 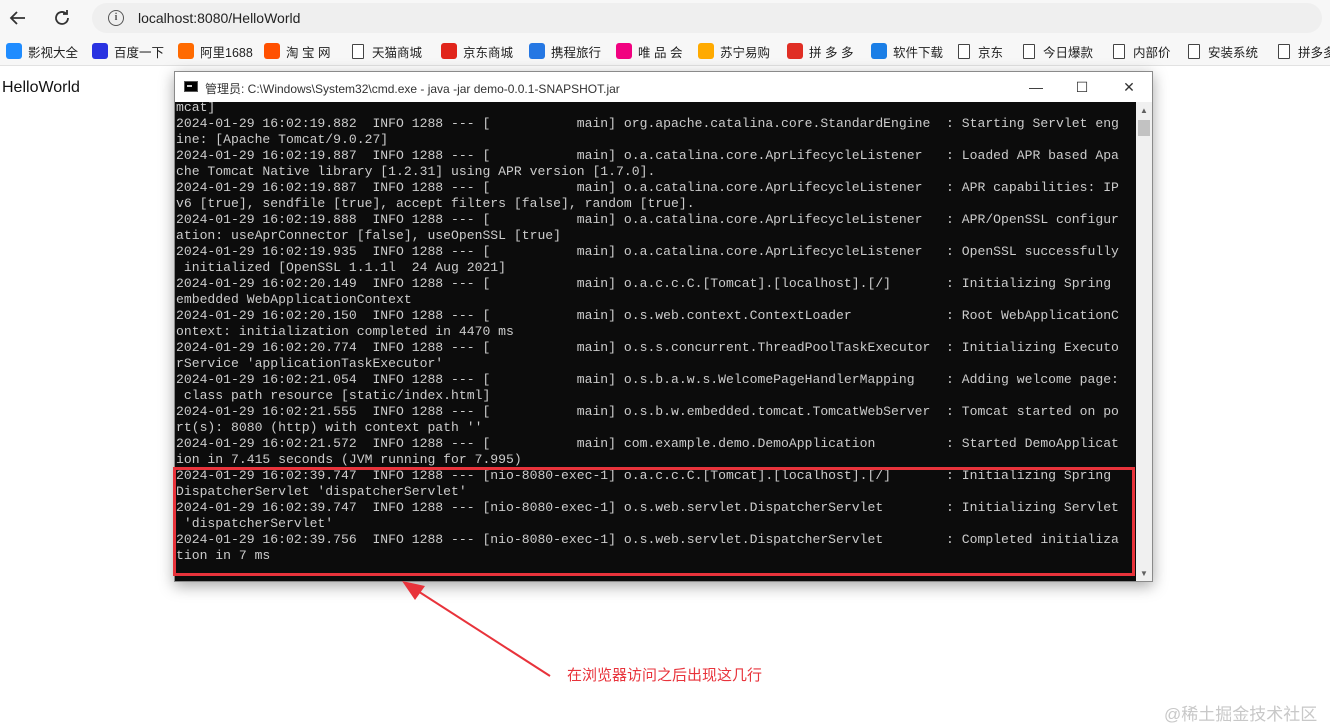 What do you see at coordinates (1241, 714) in the screenshot?
I see `watermark: @稀土掘金技术社区` at bounding box center [1241, 714].